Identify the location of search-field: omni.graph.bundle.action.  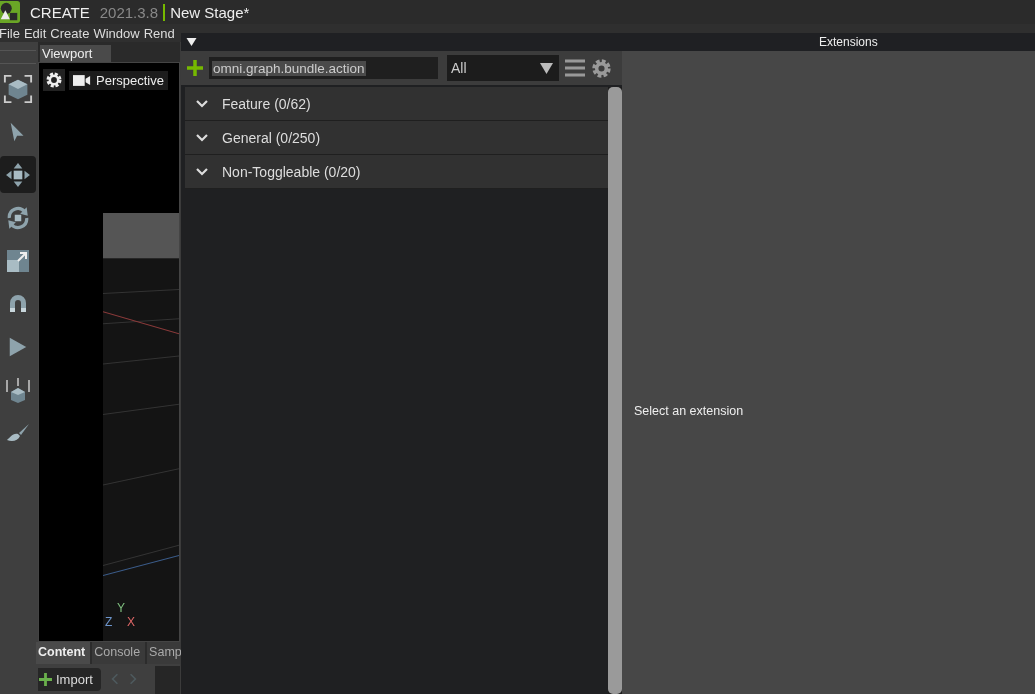
(323, 68).